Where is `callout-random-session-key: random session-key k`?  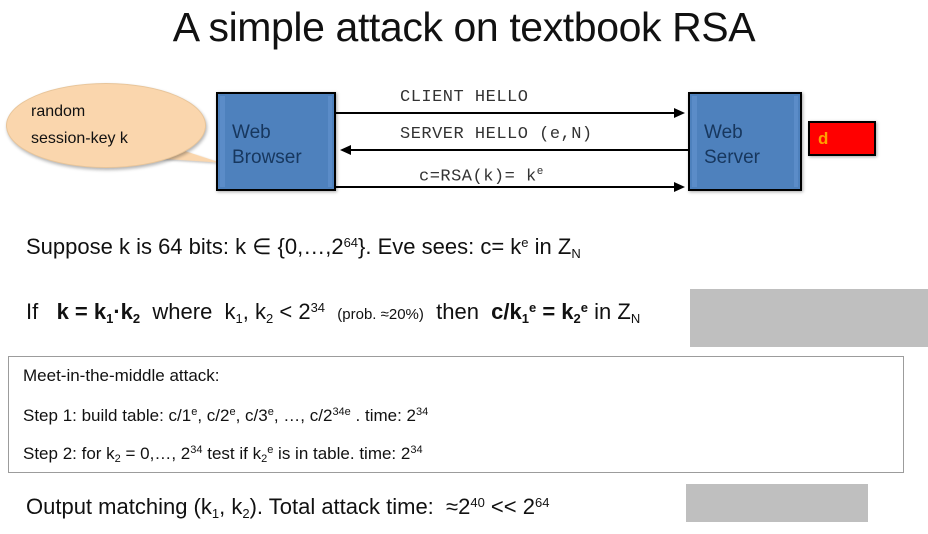
callout-random-session-key: random session-key k is located at coordinates (106, 125).